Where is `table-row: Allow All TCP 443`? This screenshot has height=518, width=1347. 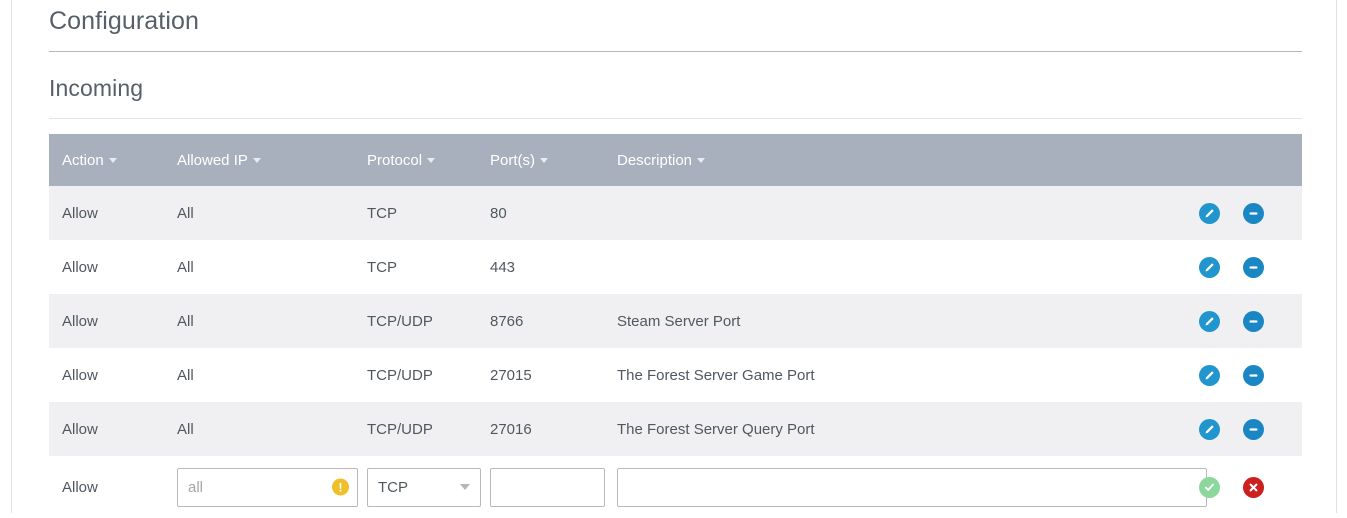 table-row: Allow All TCP 443 is located at coordinates (675, 267).